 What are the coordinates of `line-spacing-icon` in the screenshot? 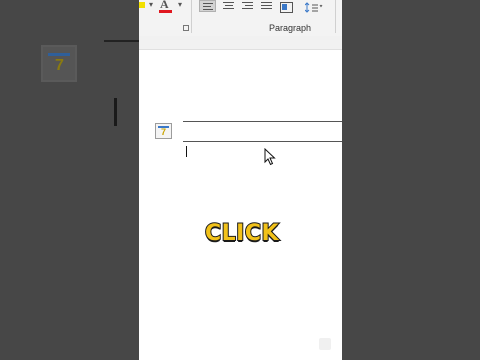 It's located at (313, 6).